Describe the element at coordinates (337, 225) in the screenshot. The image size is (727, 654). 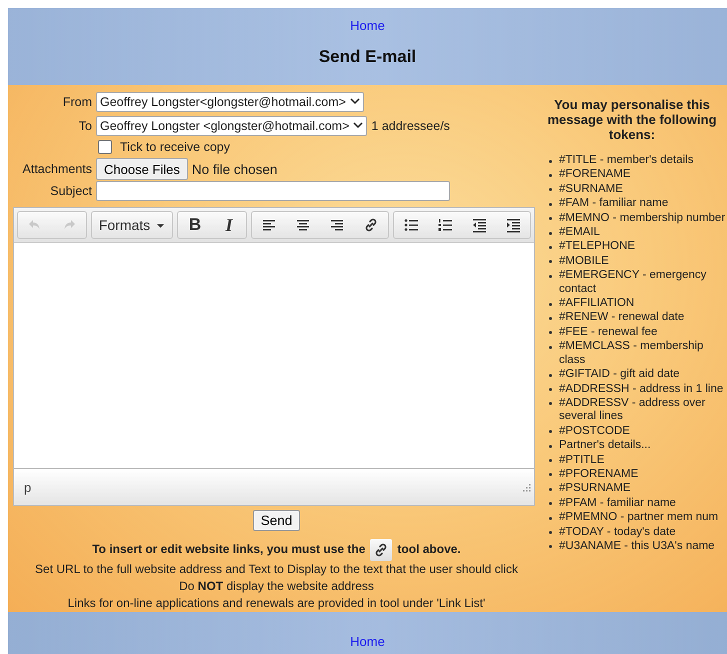
I see `align-right-icon` at that location.